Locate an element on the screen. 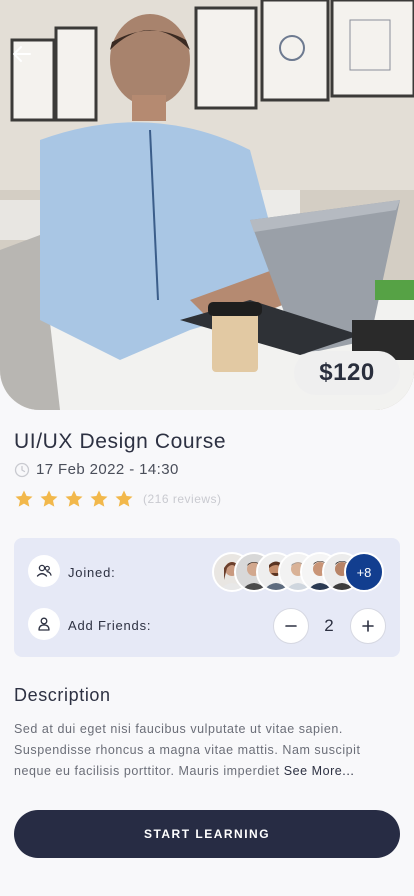 Image resolution: width=414 pixels, height=896 pixels. friends-icon-wrap is located at coordinates (44, 624).